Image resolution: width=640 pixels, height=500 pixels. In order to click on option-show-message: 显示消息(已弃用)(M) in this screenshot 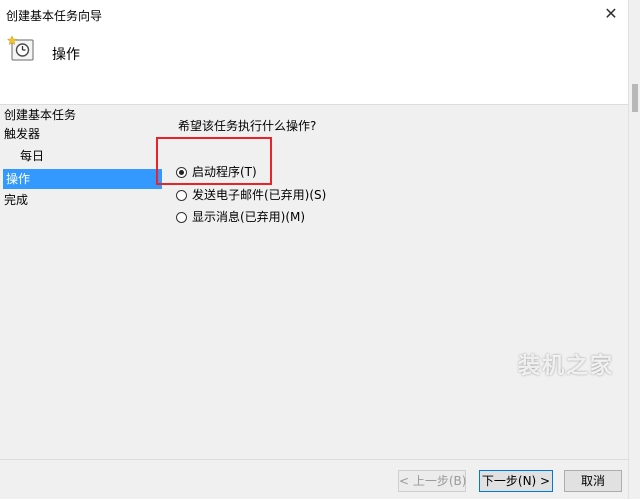, I will do `click(240, 217)`.